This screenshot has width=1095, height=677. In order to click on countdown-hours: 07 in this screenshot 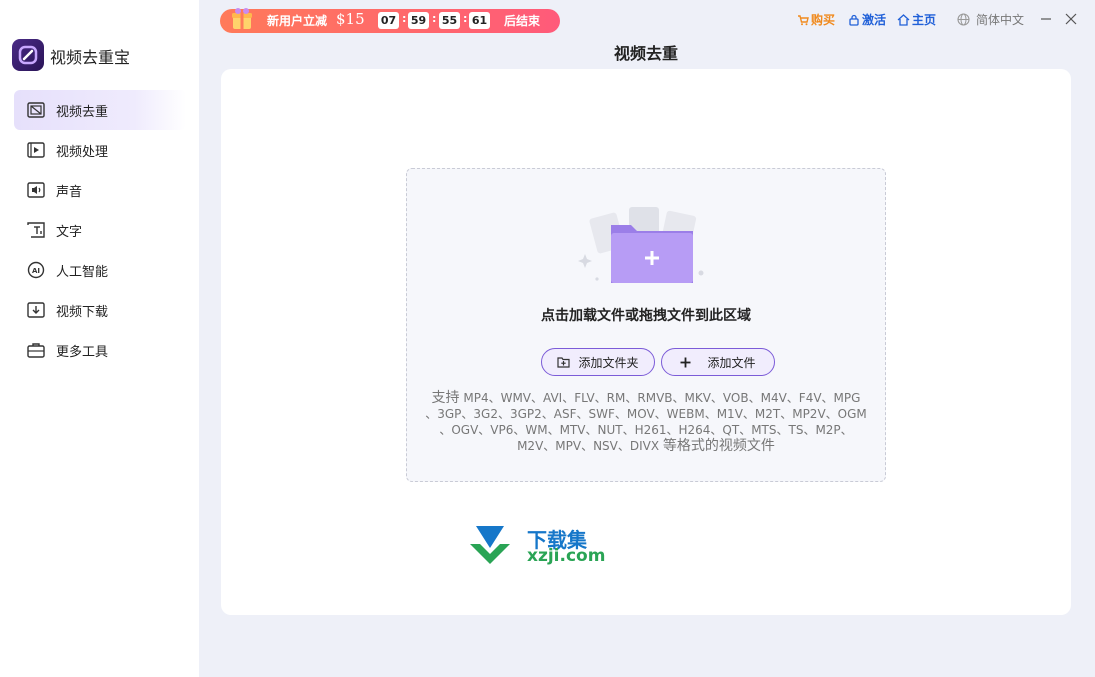, I will do `click(388, 20)`.